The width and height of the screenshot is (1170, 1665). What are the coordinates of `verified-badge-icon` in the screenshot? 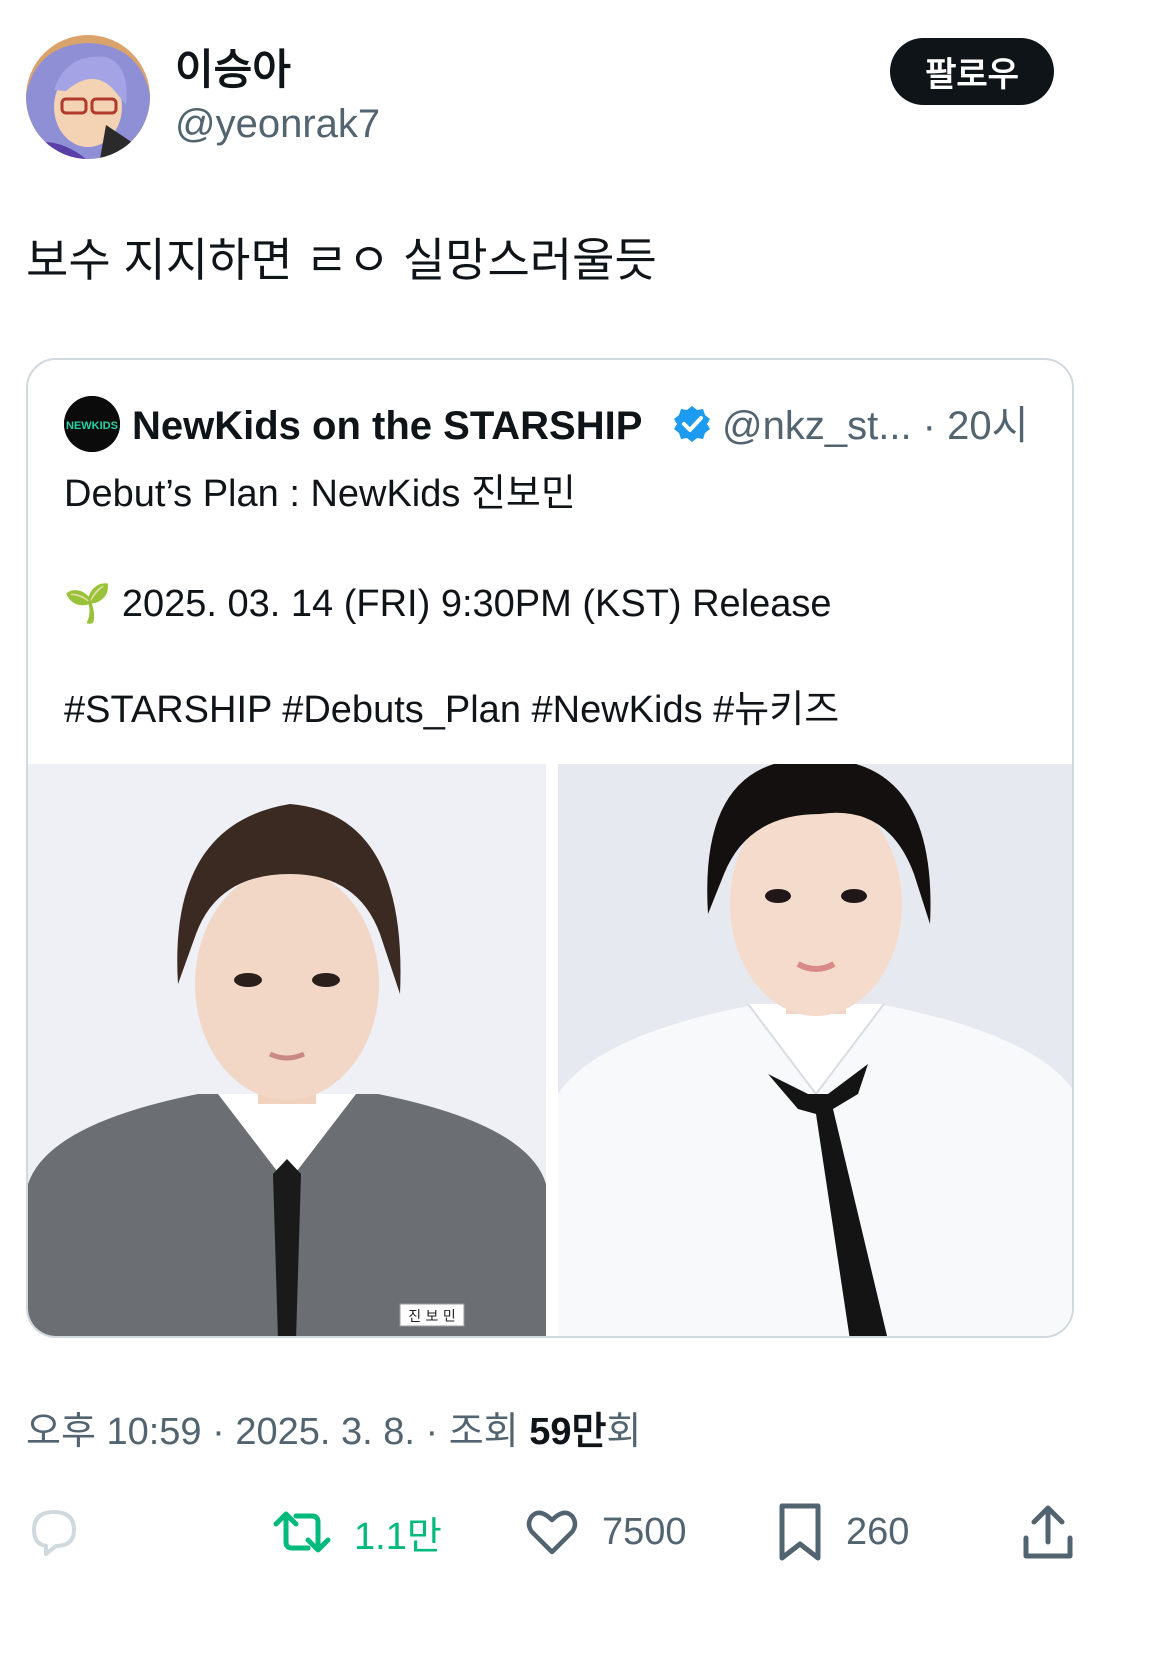 It's located at (692, 424).